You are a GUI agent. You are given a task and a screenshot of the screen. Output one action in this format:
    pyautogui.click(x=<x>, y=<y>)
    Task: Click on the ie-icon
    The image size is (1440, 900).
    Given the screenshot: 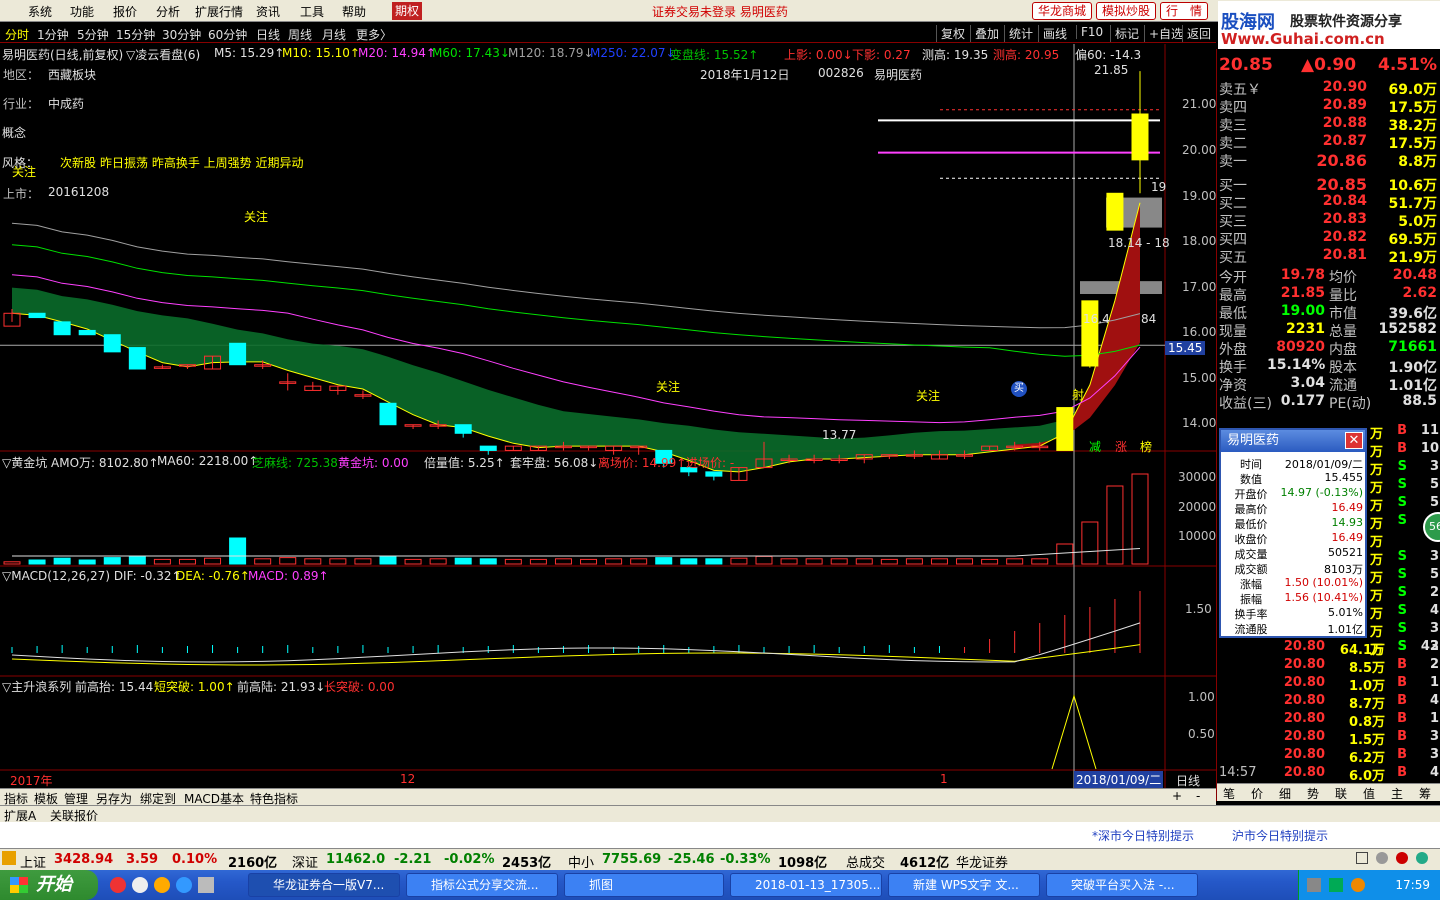 What is the action you would take?
    pyautogui.click(x=184, y=885)
    